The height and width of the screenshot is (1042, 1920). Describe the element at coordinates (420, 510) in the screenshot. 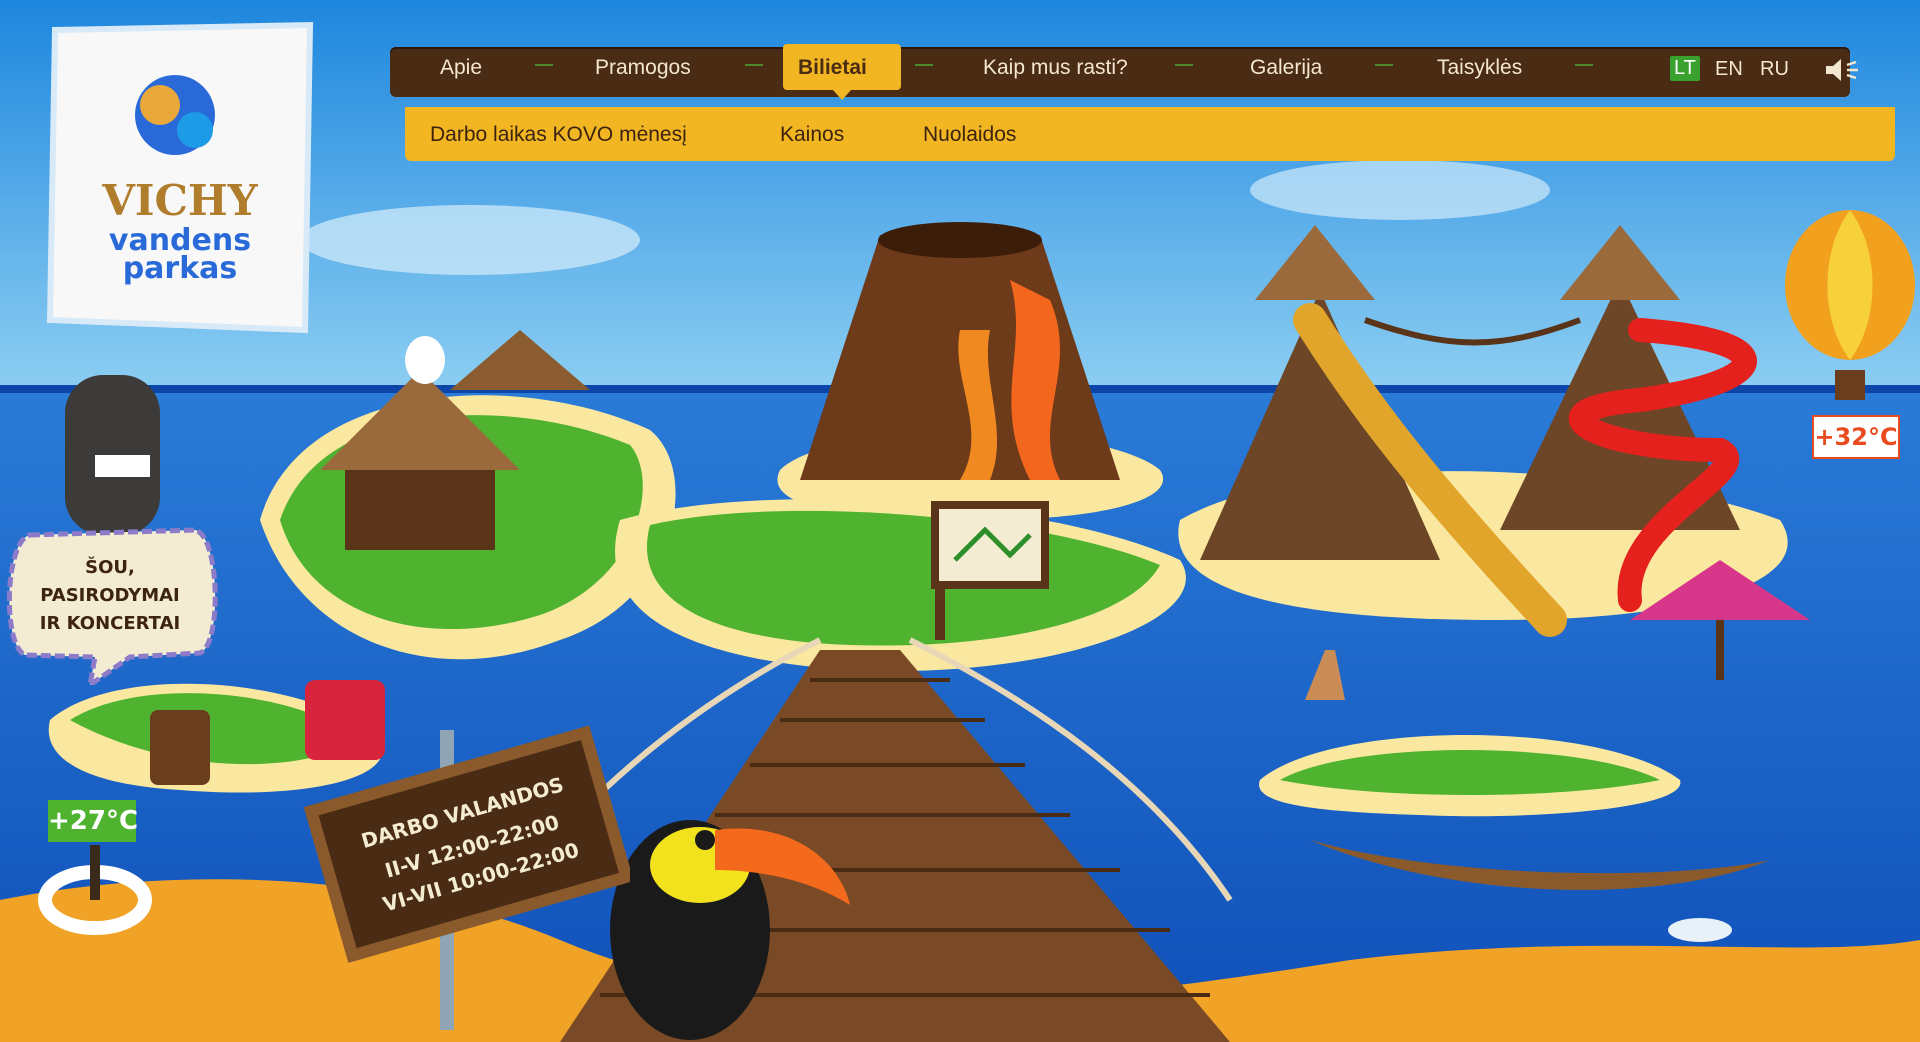

I see `hut-base` at that location.